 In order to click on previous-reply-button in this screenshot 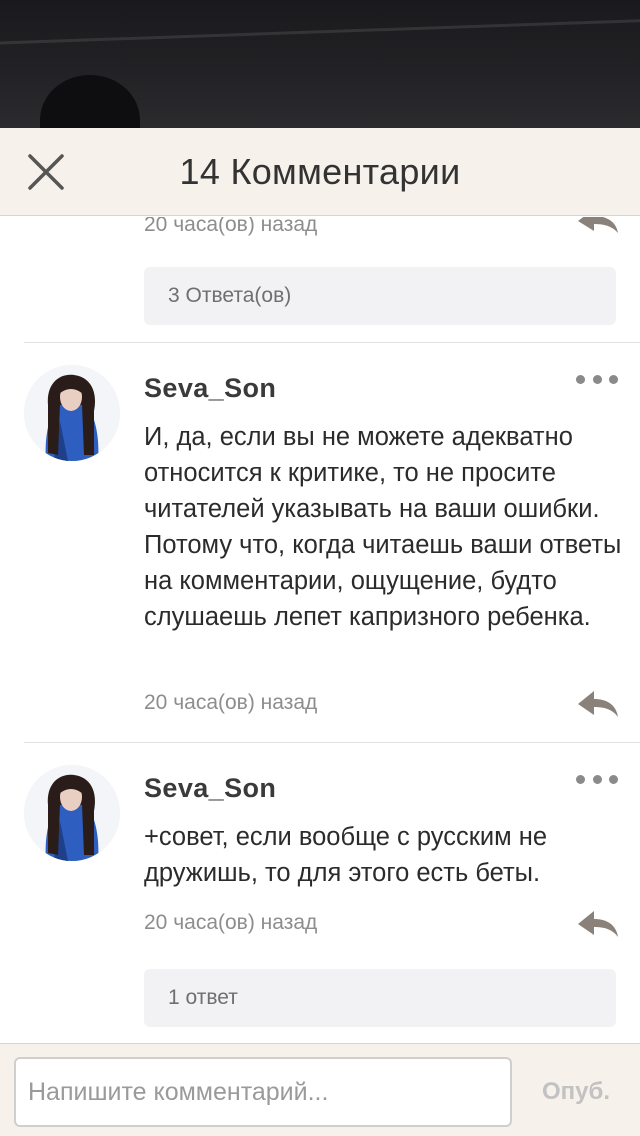, I will do `click(598, 226)`.